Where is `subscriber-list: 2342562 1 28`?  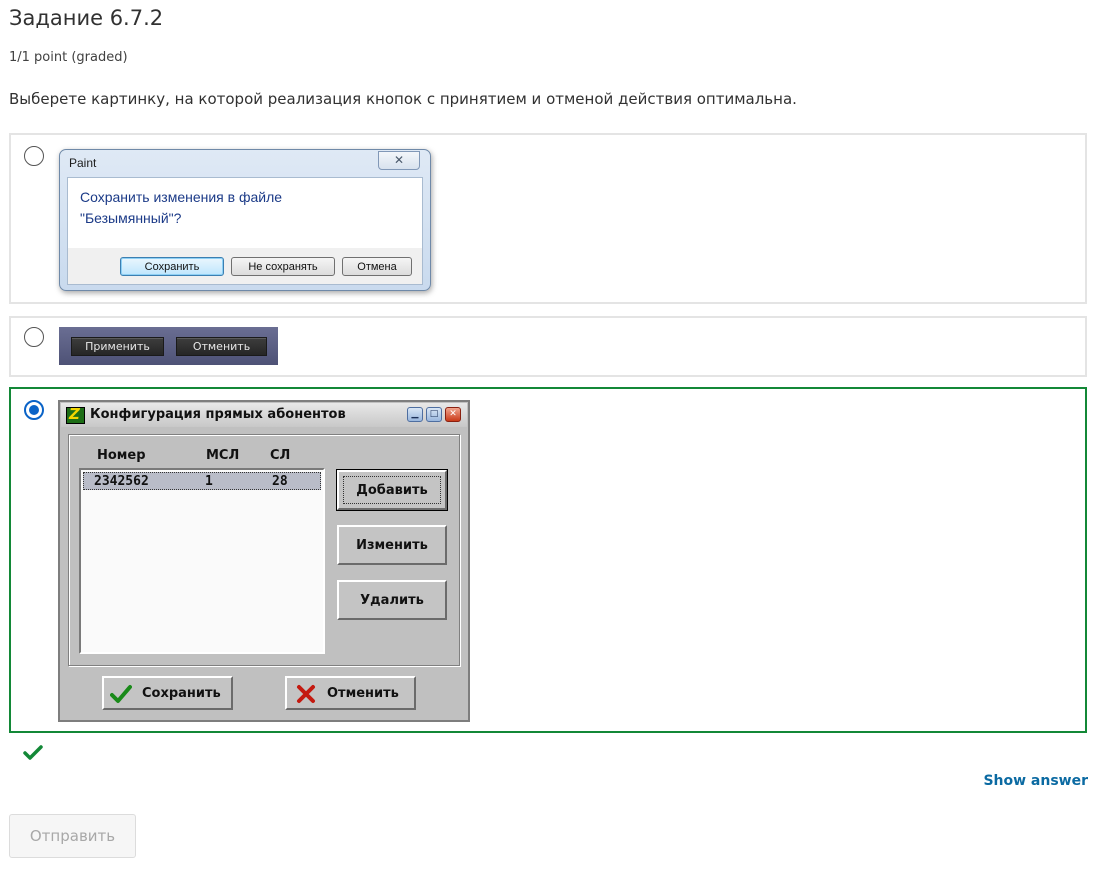
subscriber-list: 2342562 1 28 is located at coordinates (202, 561).